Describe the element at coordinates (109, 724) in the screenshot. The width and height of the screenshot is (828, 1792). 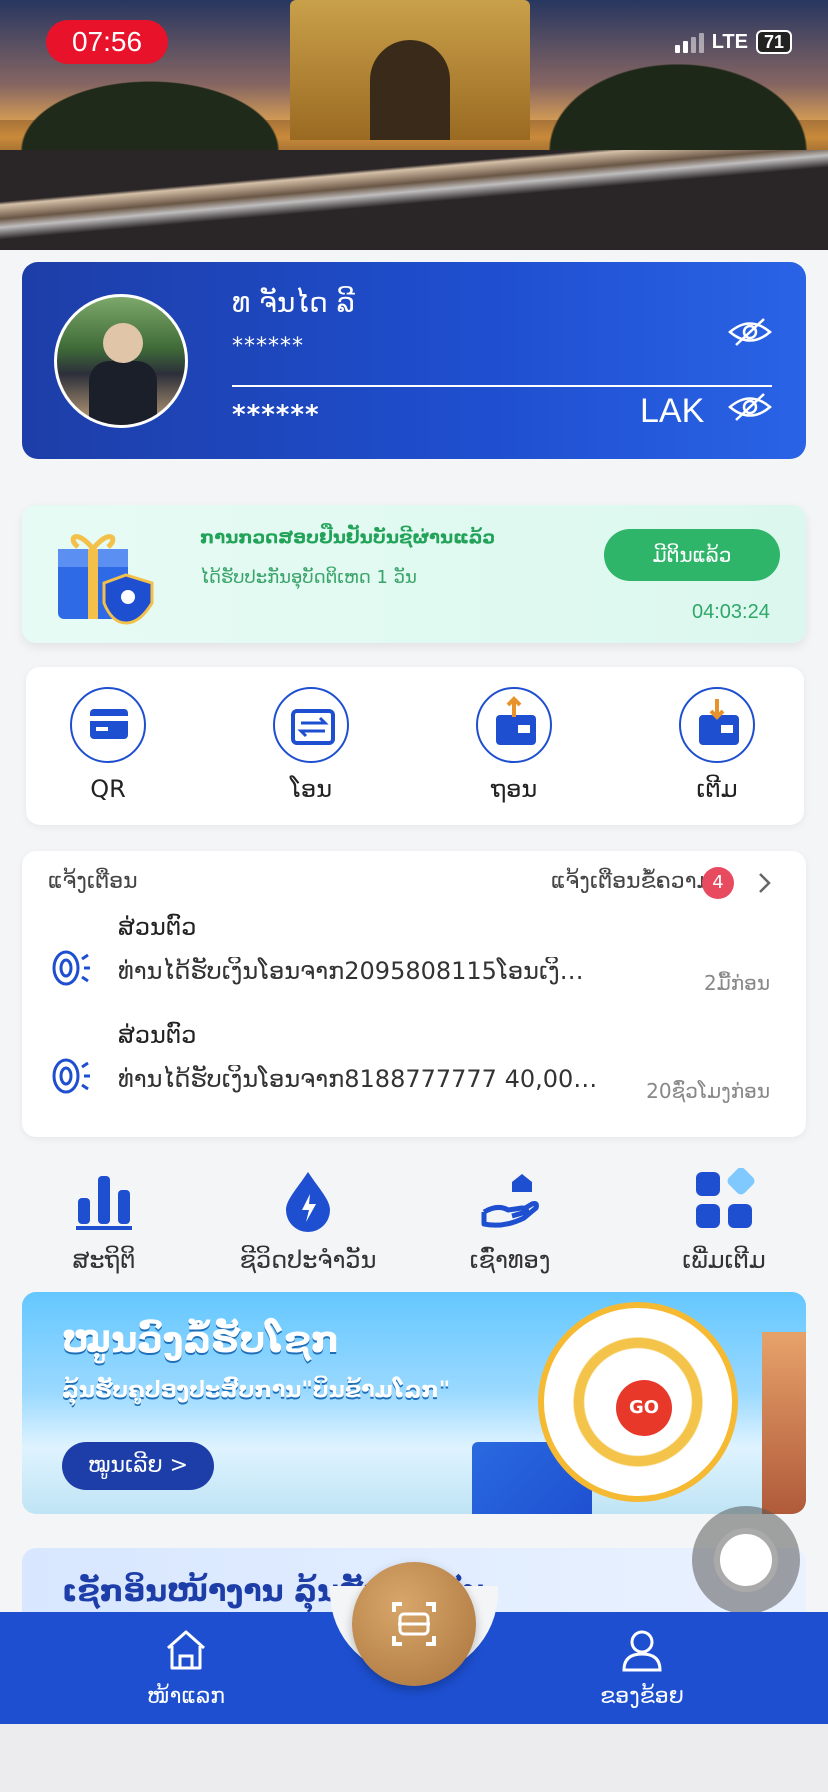
I see `qr-card-icon` at that location.